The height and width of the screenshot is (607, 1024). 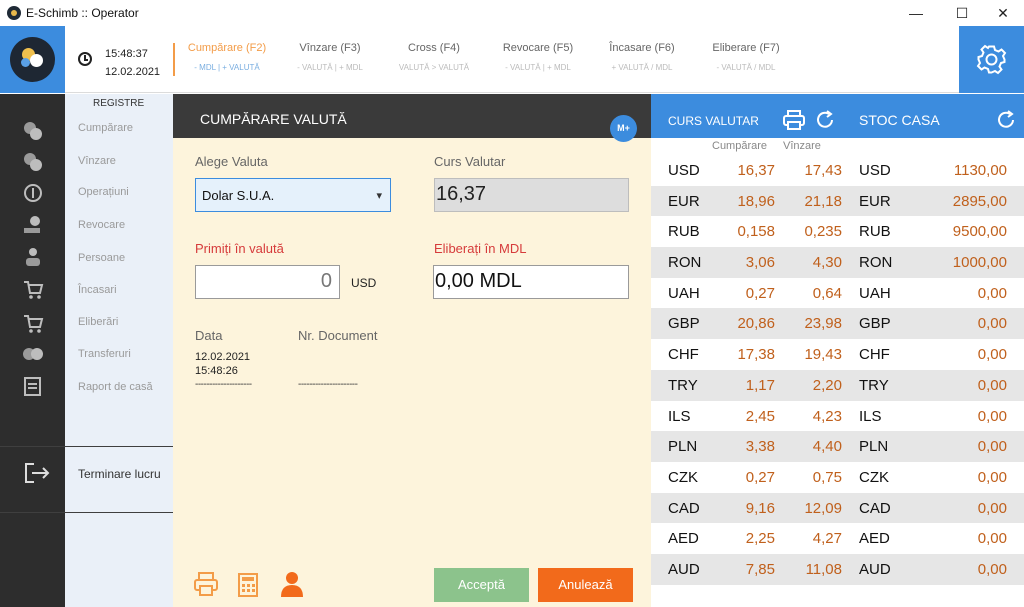 I want to click on buy-rate: 7,85, so click(x=760, y=569).